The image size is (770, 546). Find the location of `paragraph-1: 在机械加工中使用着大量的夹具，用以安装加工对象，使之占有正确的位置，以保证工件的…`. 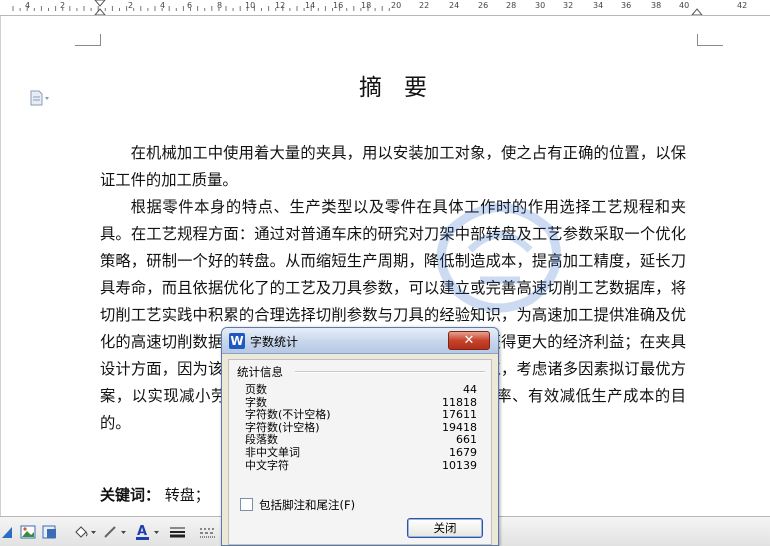

paragraph-1: 在机械加工中使用着大量的夹具，用以安装加工对象，使之占有正确的位置，以保证工件的… is located at coordinates (393, 166).